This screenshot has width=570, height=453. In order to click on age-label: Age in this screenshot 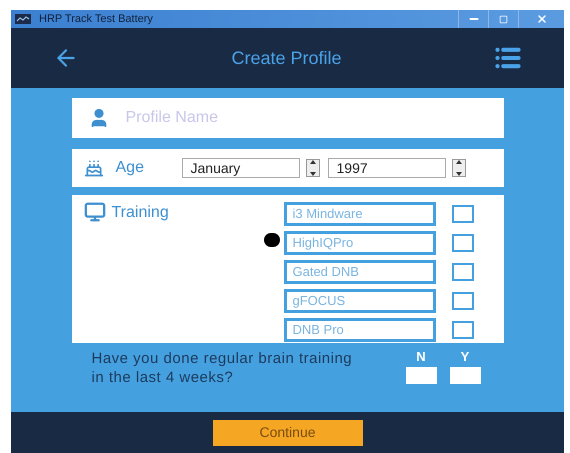, I will do `click(130, 168)`.